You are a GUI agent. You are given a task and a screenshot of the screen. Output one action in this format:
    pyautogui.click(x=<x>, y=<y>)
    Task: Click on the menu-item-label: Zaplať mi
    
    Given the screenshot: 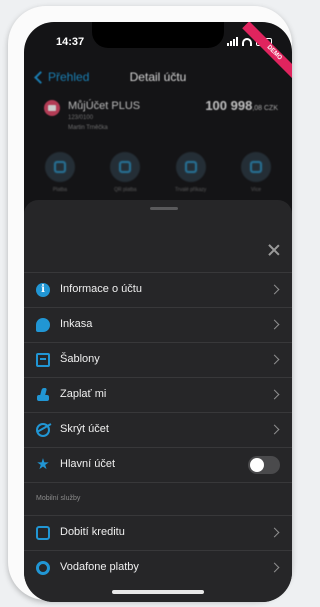 What is the action you would take?
    pyautogui.click(x=83, y=394)
    